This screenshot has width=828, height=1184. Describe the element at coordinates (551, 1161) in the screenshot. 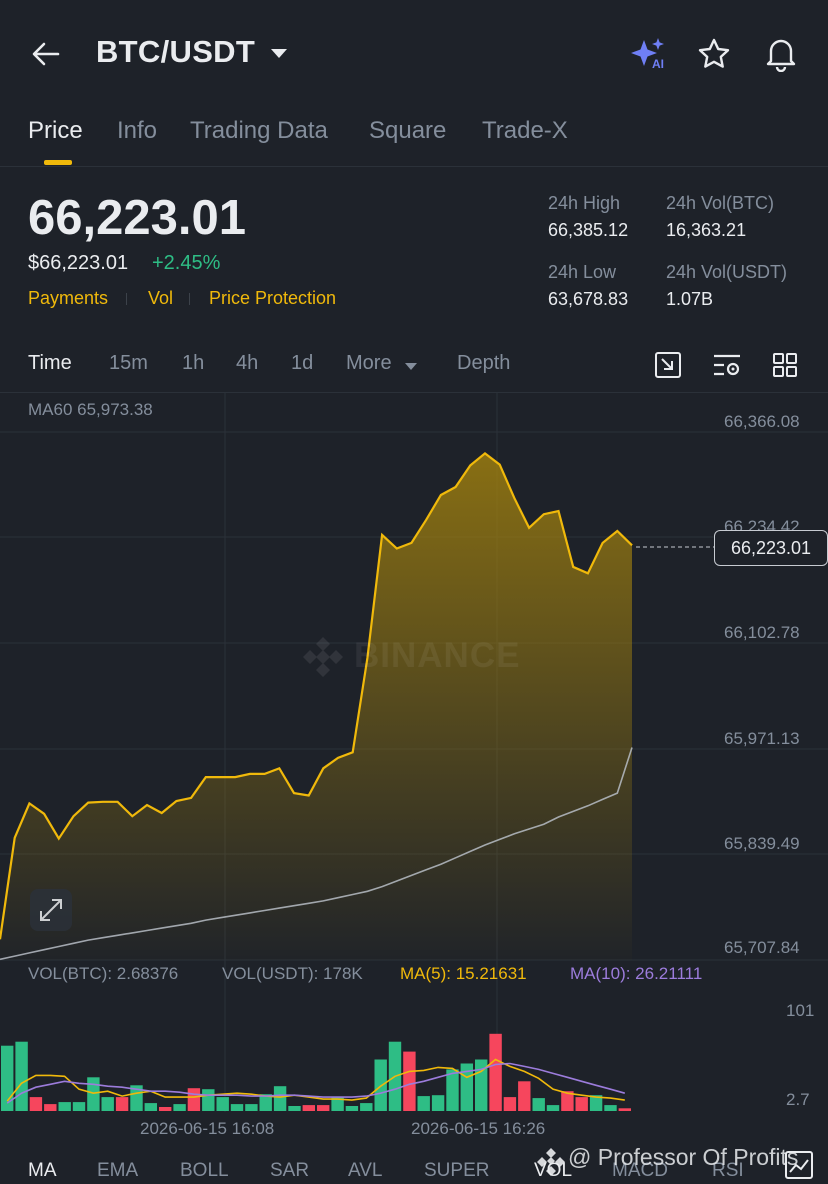

I see `binance-square-logo-icon` at that location.